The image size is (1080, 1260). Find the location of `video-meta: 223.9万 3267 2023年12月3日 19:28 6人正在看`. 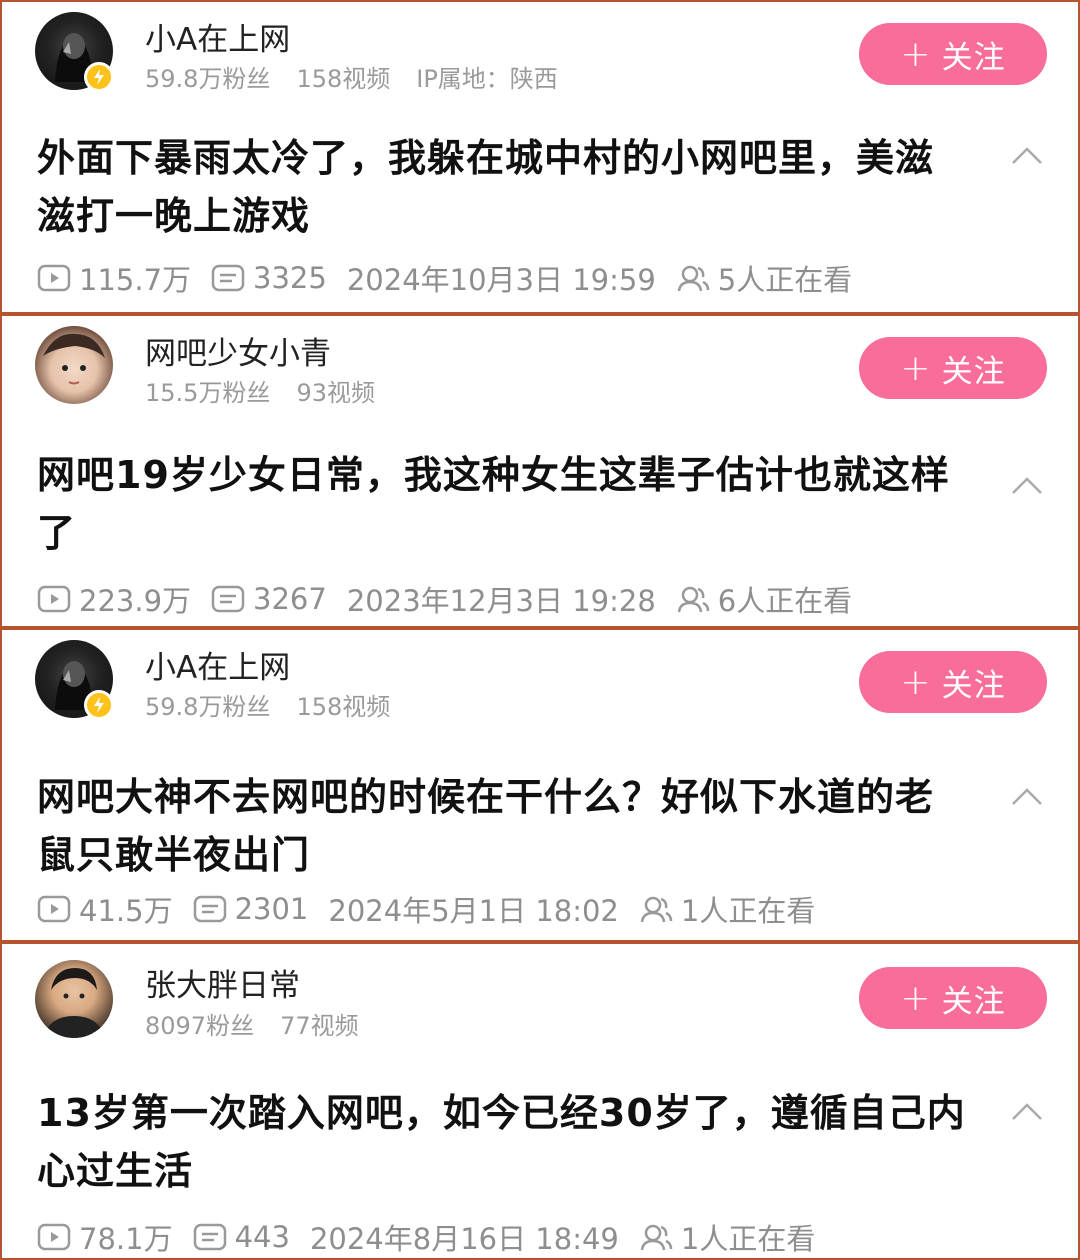

video-meta: 223.9万 3267 2023年12月3日 19:28 6人正在看 is located at coordinates (444, 599).